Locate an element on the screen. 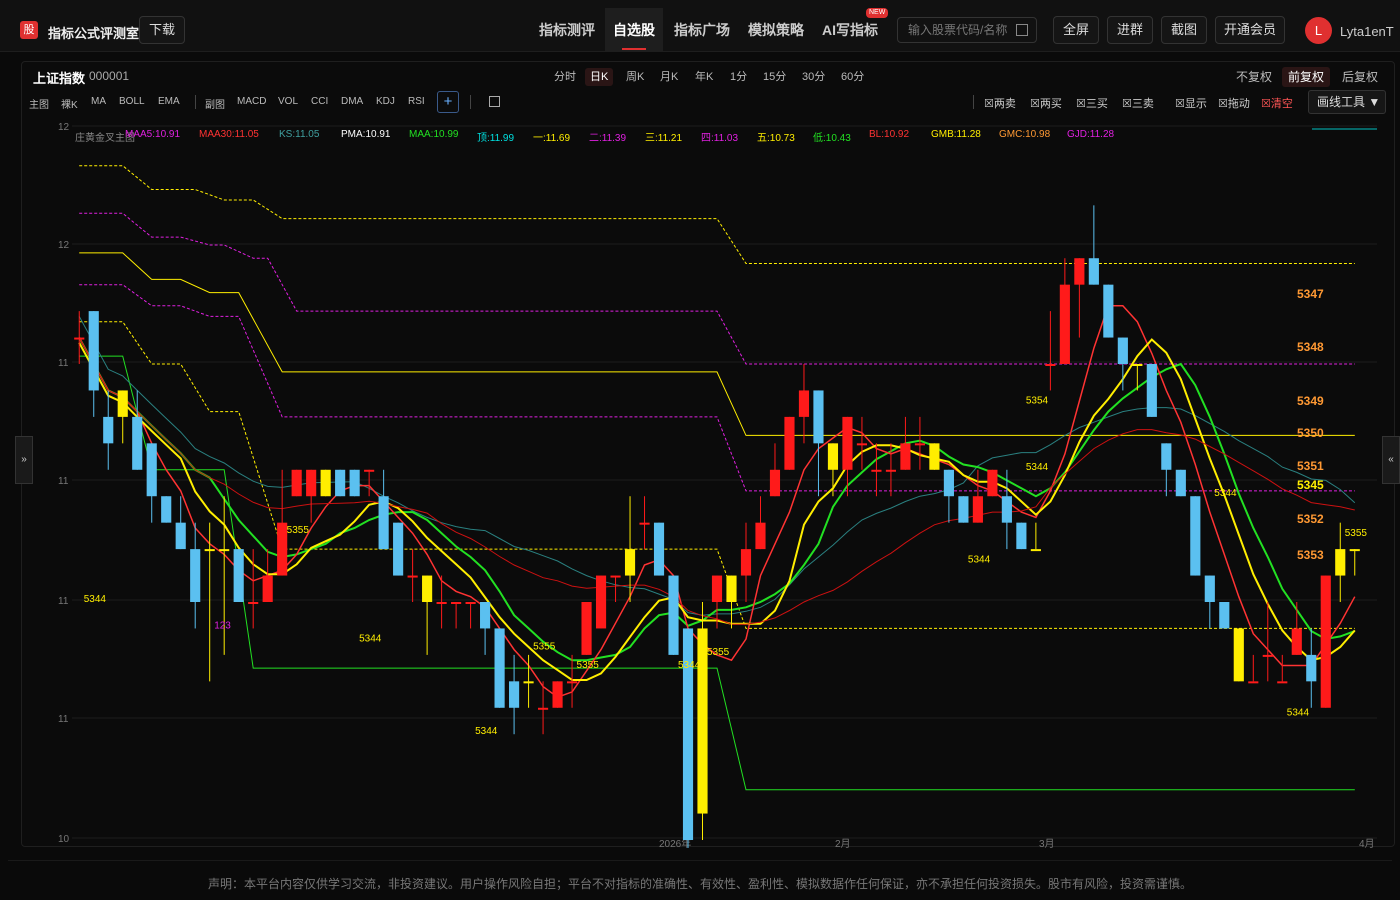 The height and width of the screenshot is (900, 1400). legend-item: GJD:11.28 is located at coordinates (1091, 134).